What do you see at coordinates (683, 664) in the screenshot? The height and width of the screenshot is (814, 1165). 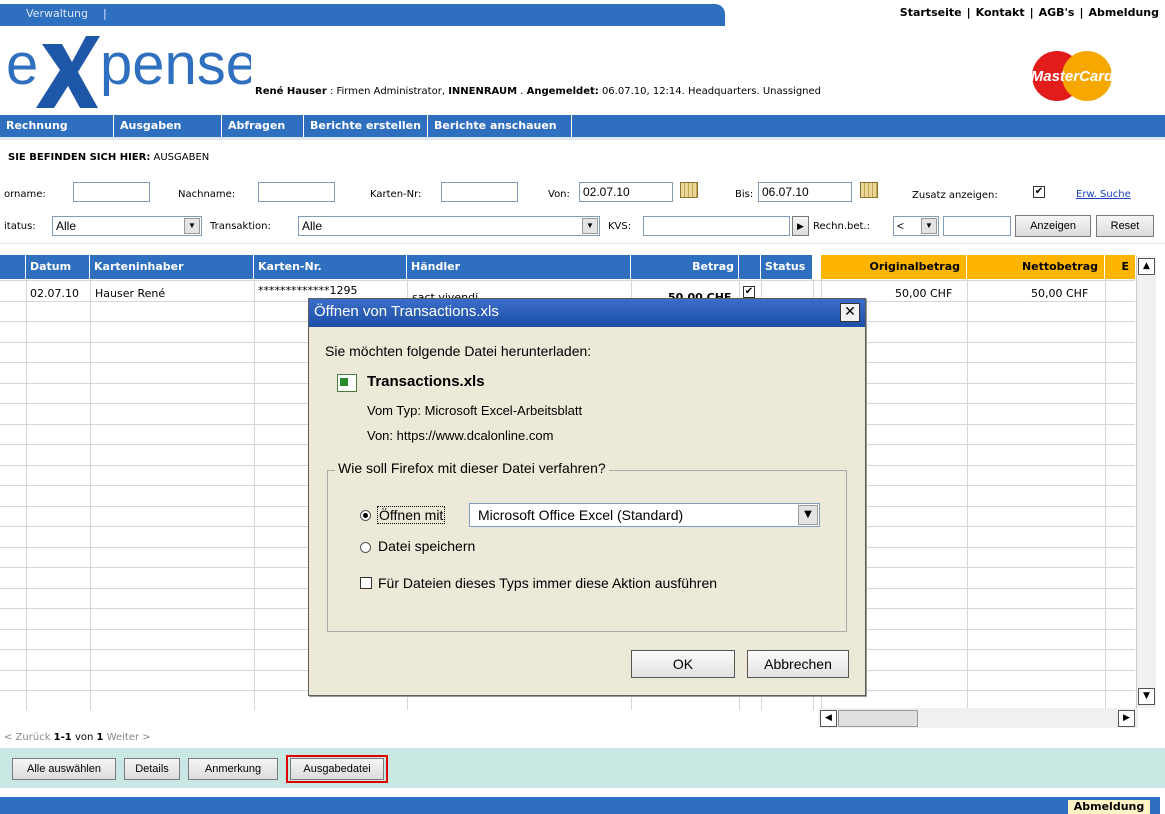 I see `ok-button: OK` at bounding box center [683, 664].